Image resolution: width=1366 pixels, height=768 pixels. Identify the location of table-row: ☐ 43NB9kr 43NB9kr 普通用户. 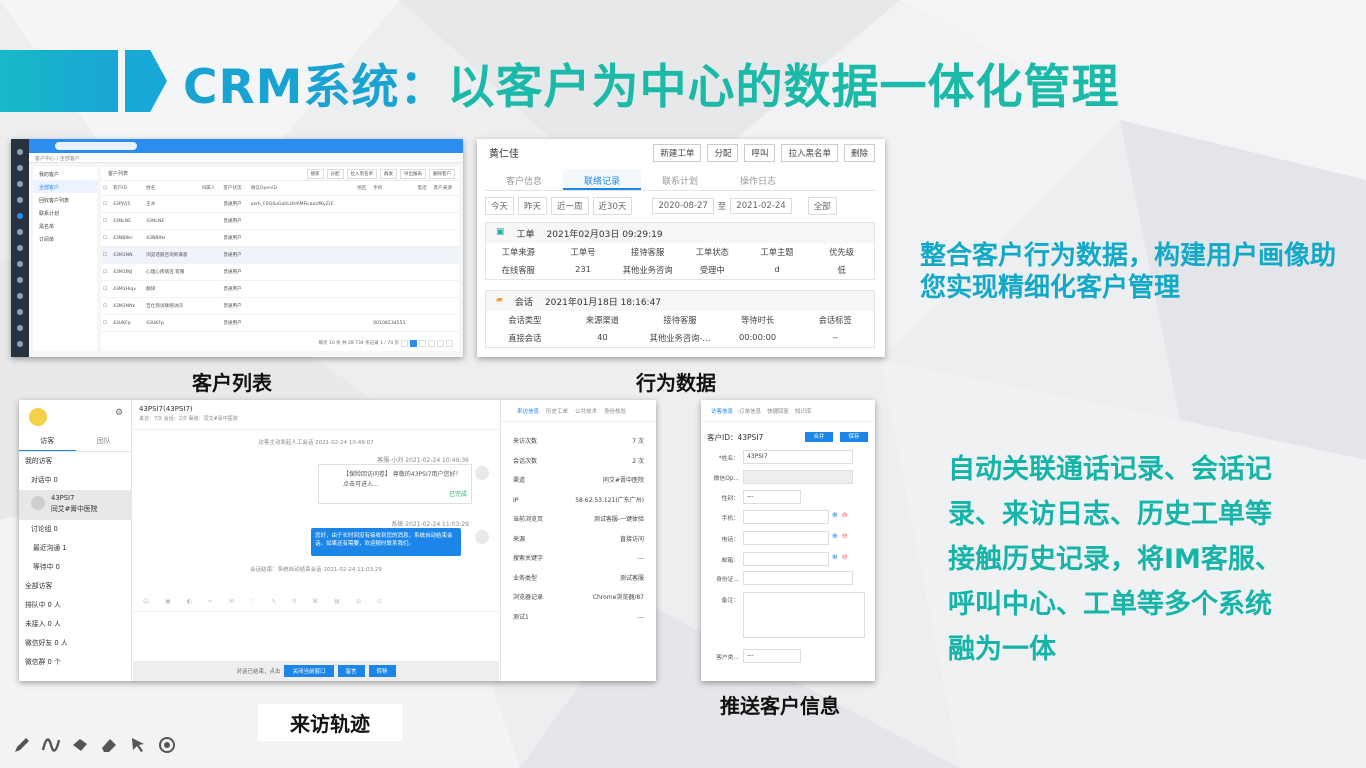
(280, 238).